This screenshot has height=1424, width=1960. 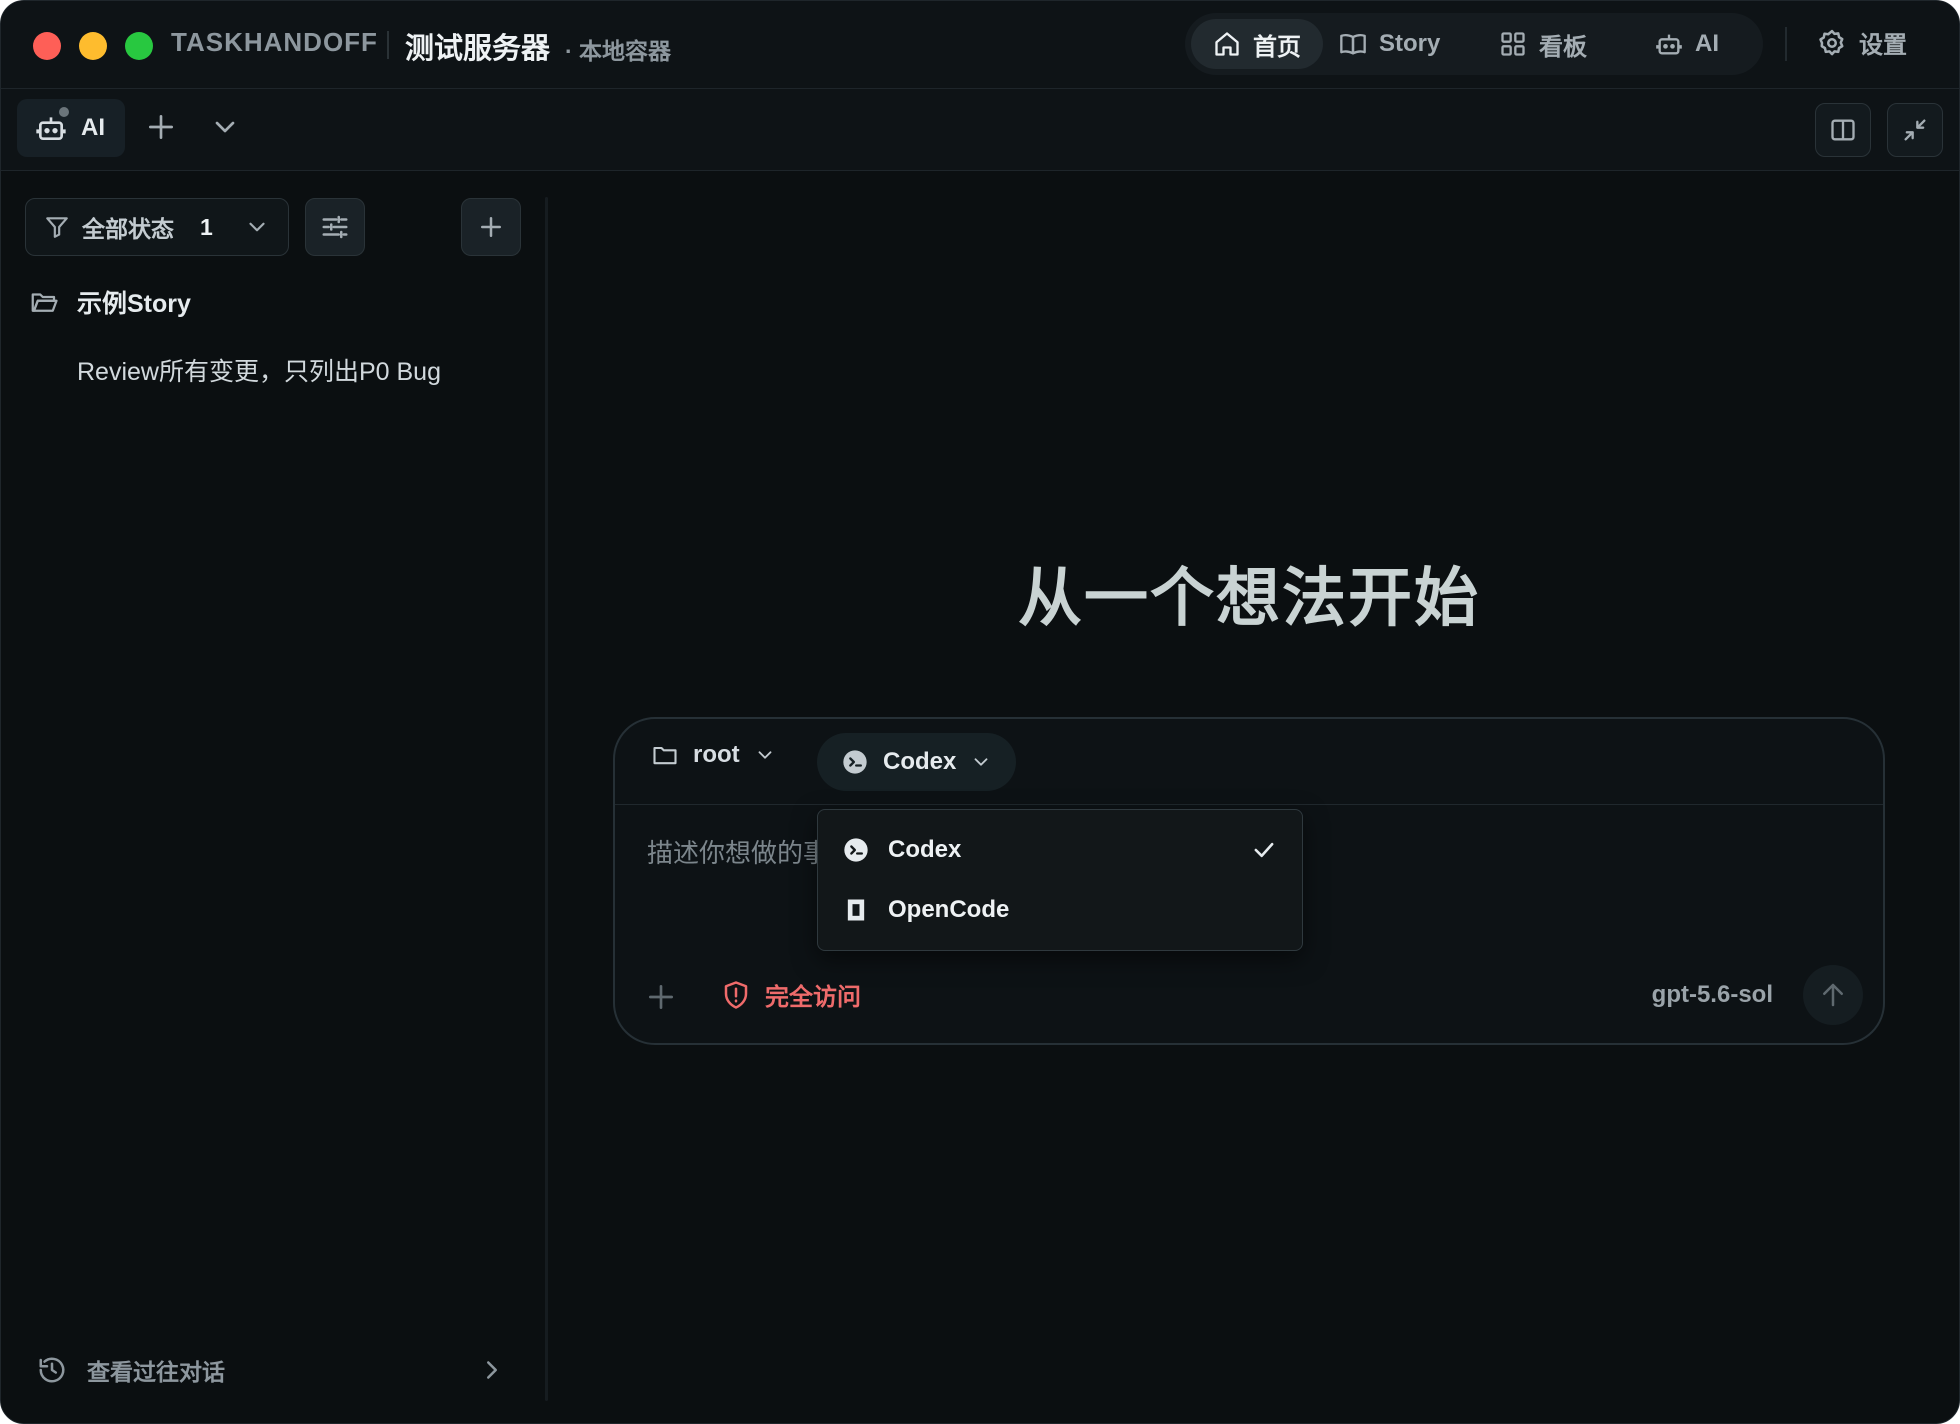 What do you see at coordinates (661, 997) in the screenshot?
I see `attach-button` at bounding box center [661, 997].